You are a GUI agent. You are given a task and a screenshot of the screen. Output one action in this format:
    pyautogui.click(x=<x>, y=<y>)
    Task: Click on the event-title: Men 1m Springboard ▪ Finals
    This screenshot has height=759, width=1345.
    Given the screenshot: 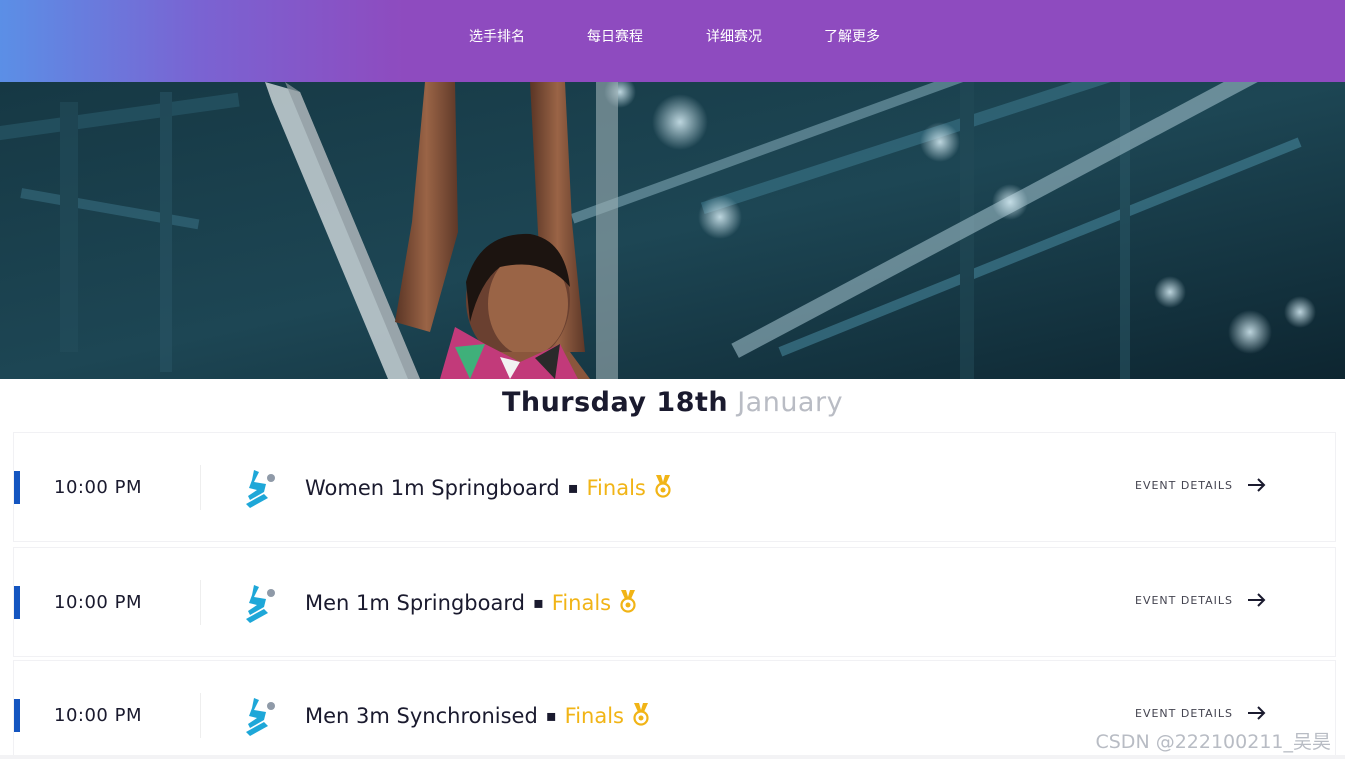 What is the action you would take?
    pyautogui.click(x=472, y=603)
    